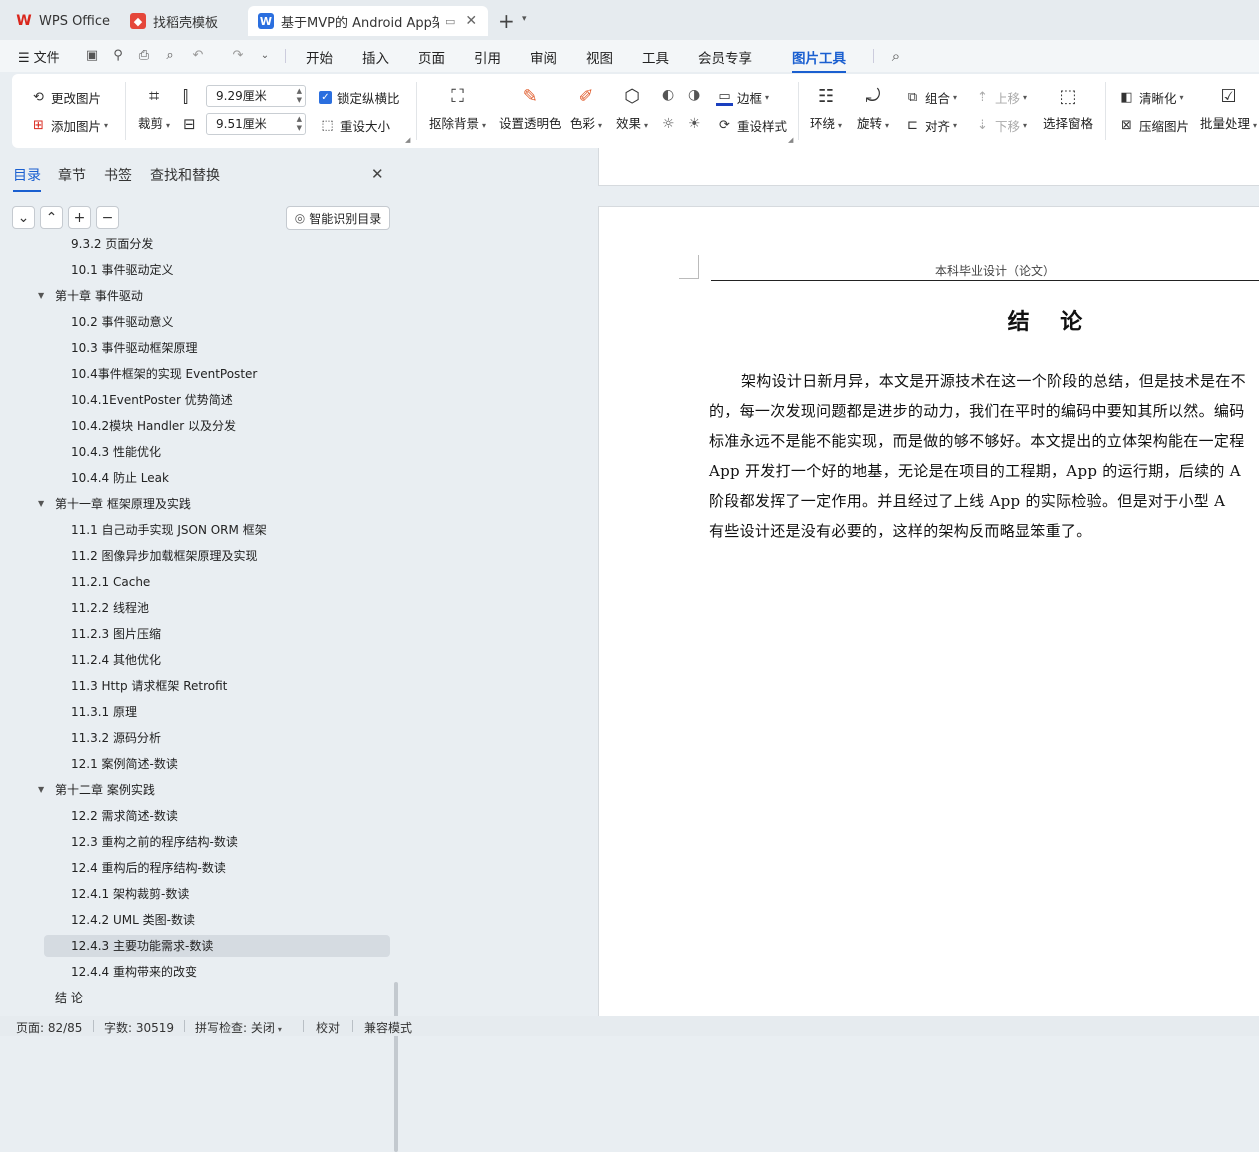 Image resolution: width=1259 pixels, height=1152 pixels. I want to click on toc-item: 11.3 Http 请求框架 Retrofit, so click(149, 686).